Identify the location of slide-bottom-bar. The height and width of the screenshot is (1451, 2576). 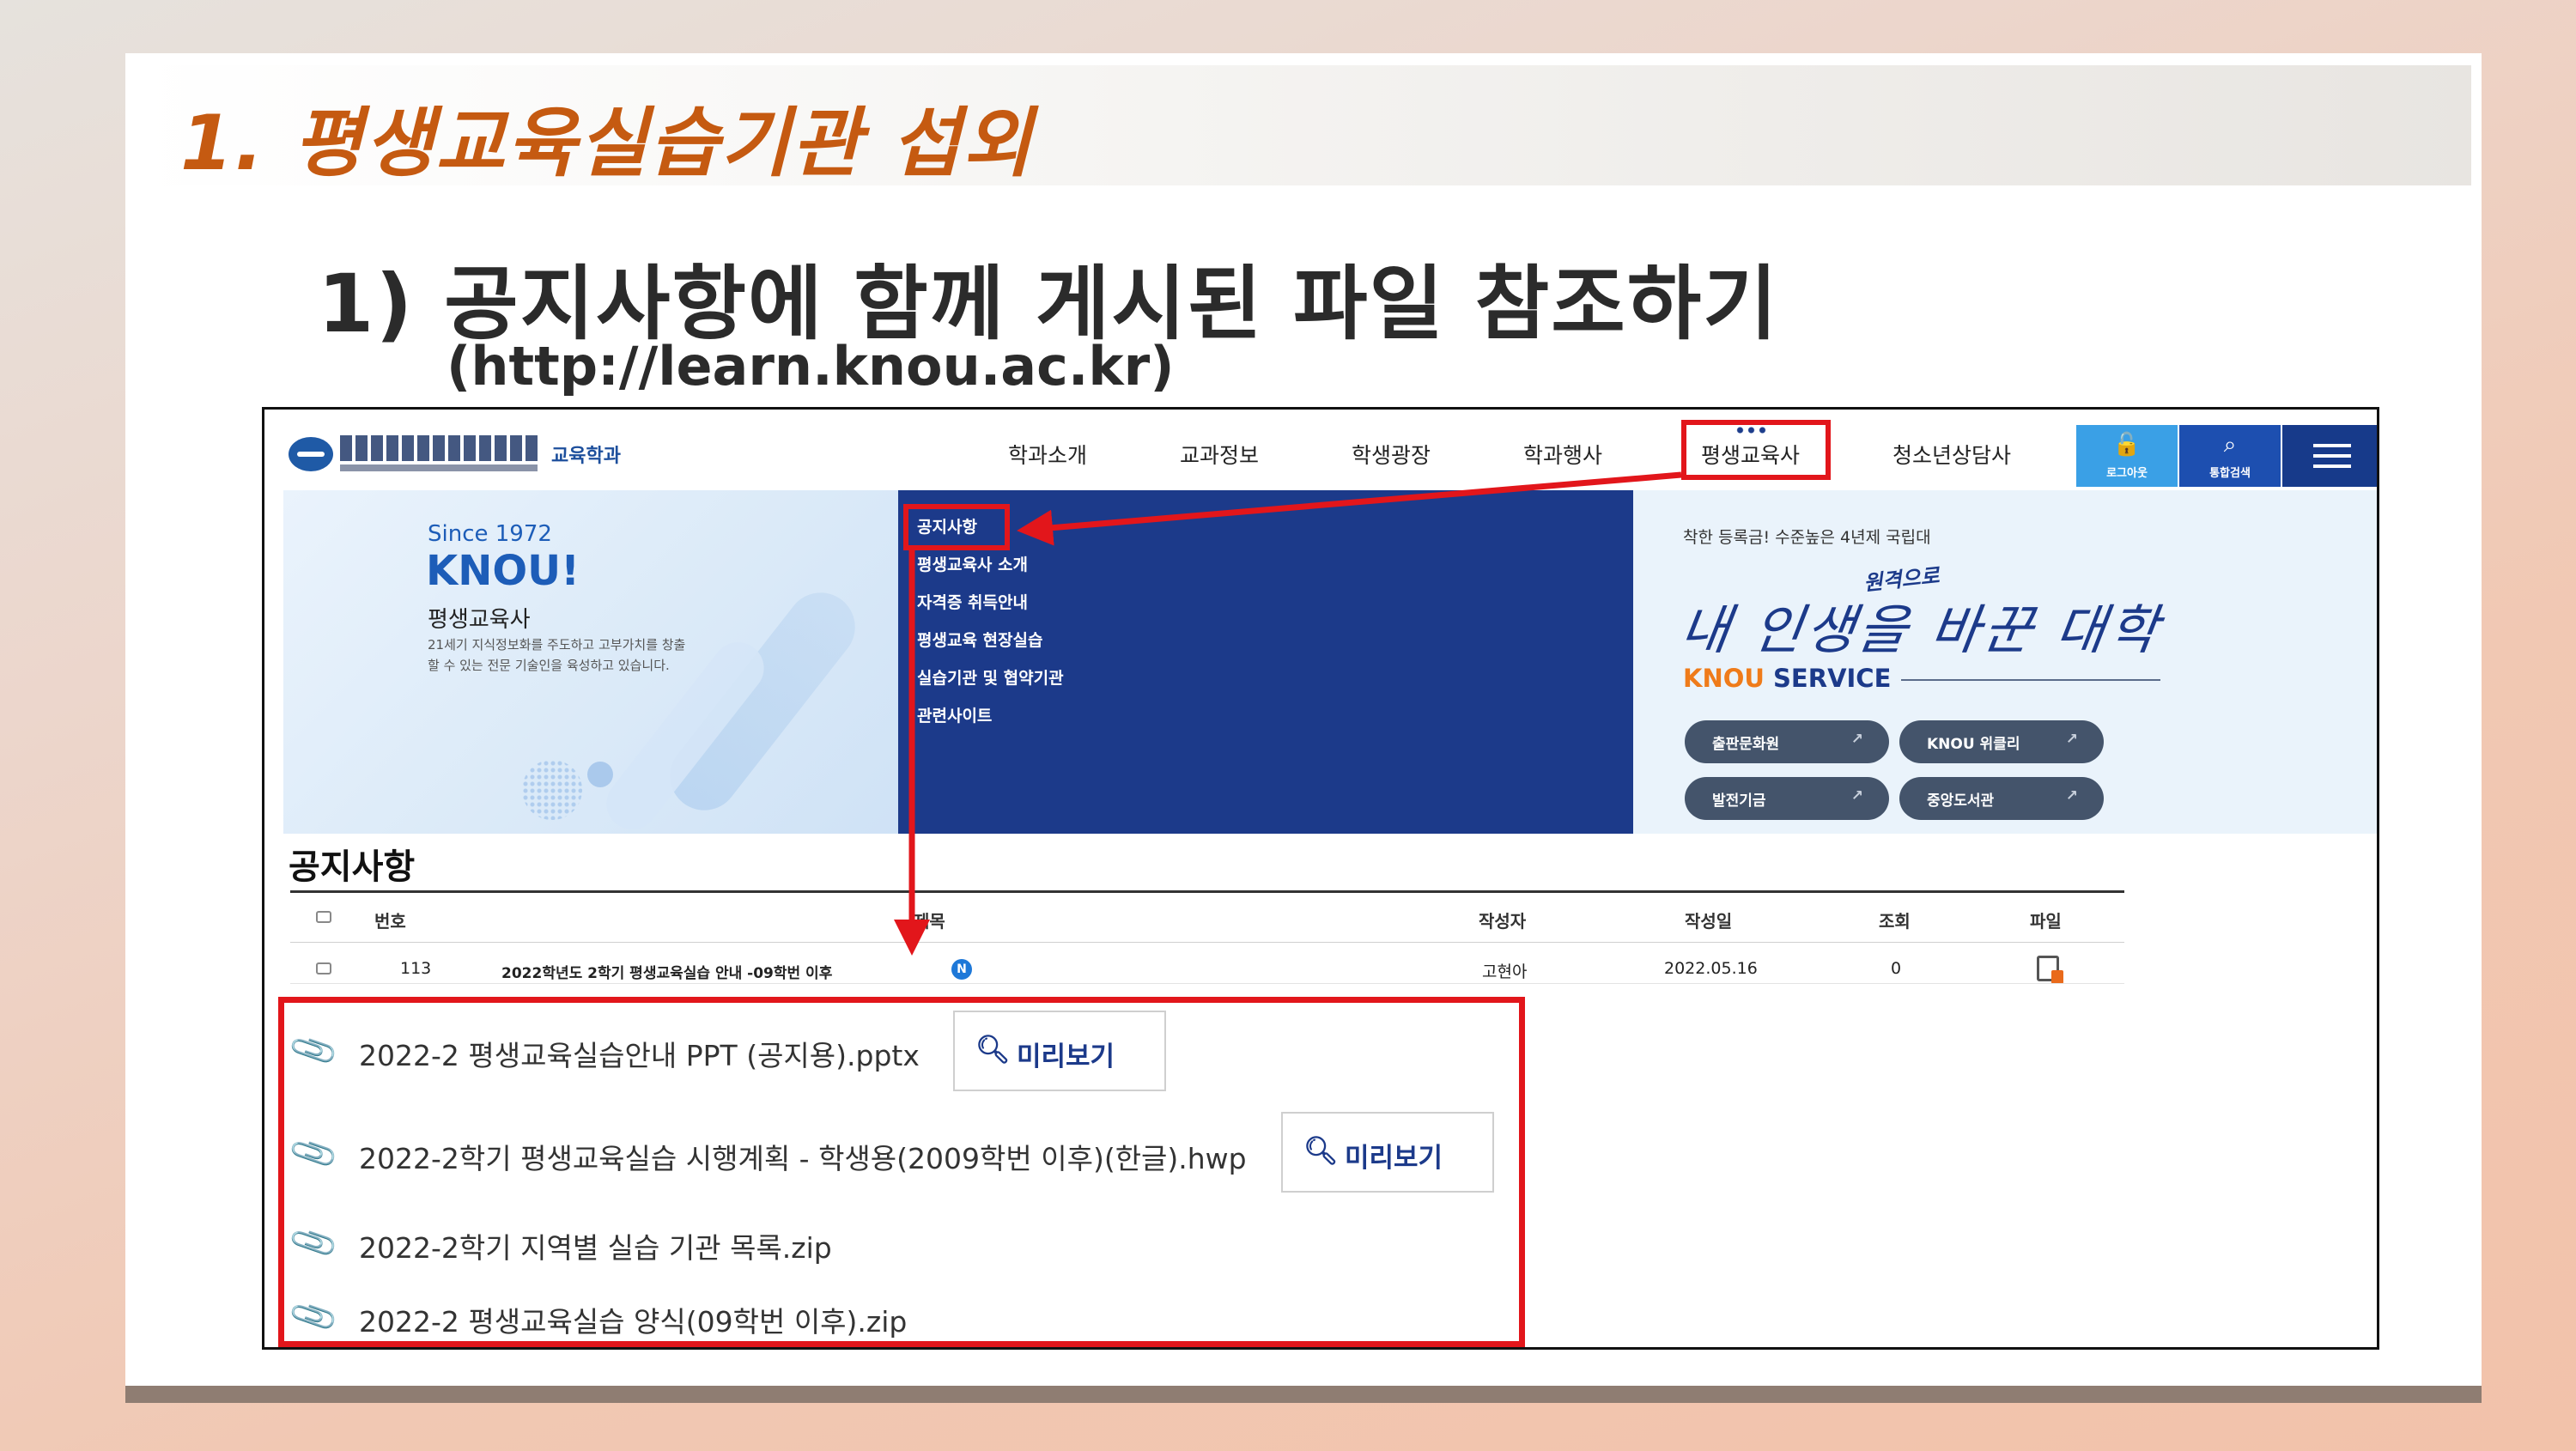
(1303, 1395).